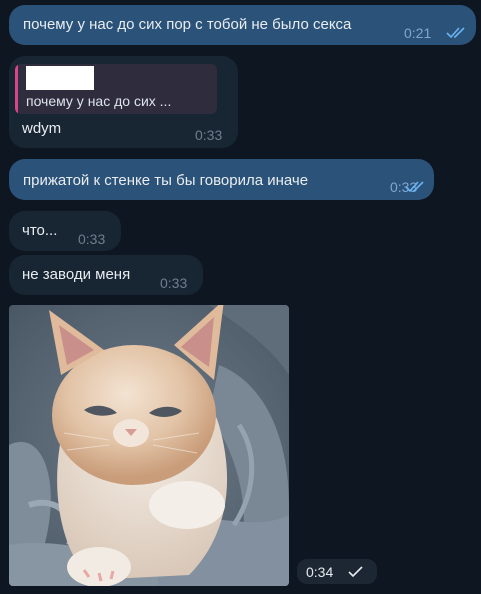  Describe the element at coordinates (16, 89) in the screenshot. I see `reply-accent-bar` at that location.